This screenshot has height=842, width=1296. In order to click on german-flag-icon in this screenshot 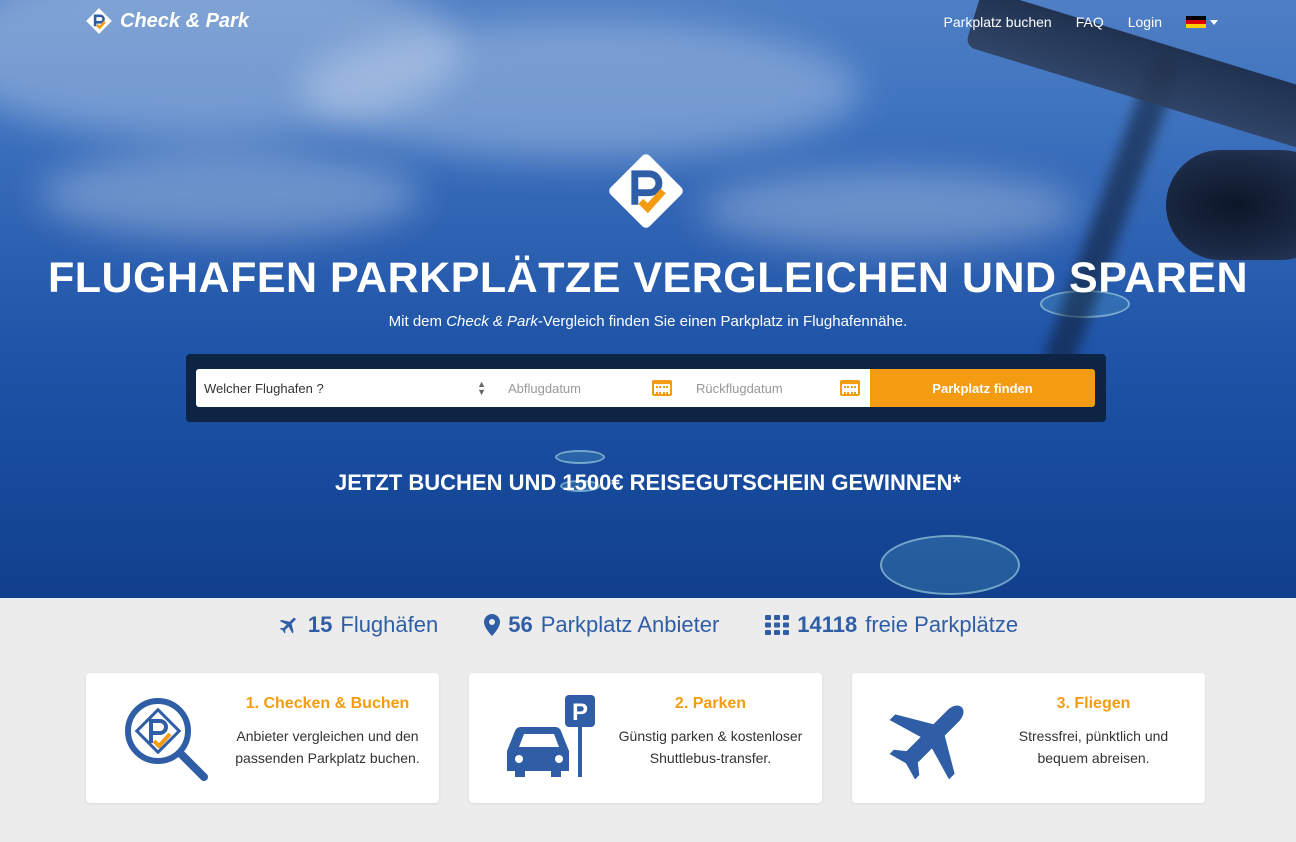, I will do `click(1196, 22)`.